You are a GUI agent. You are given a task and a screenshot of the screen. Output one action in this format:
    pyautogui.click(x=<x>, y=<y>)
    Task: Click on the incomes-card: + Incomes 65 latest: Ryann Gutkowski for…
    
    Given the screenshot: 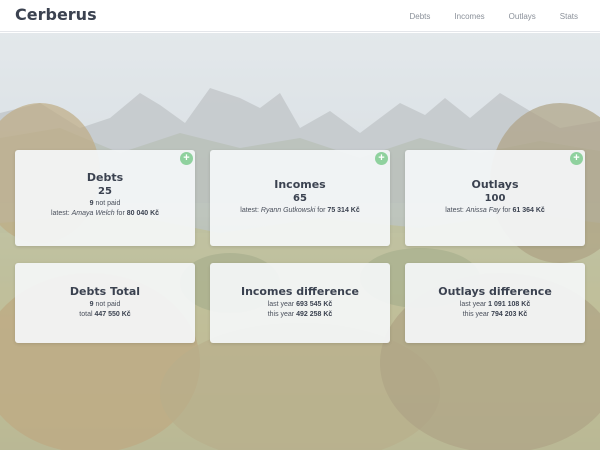 What is the action you would take?
    pyautogui.click(x=300, y=198)
    